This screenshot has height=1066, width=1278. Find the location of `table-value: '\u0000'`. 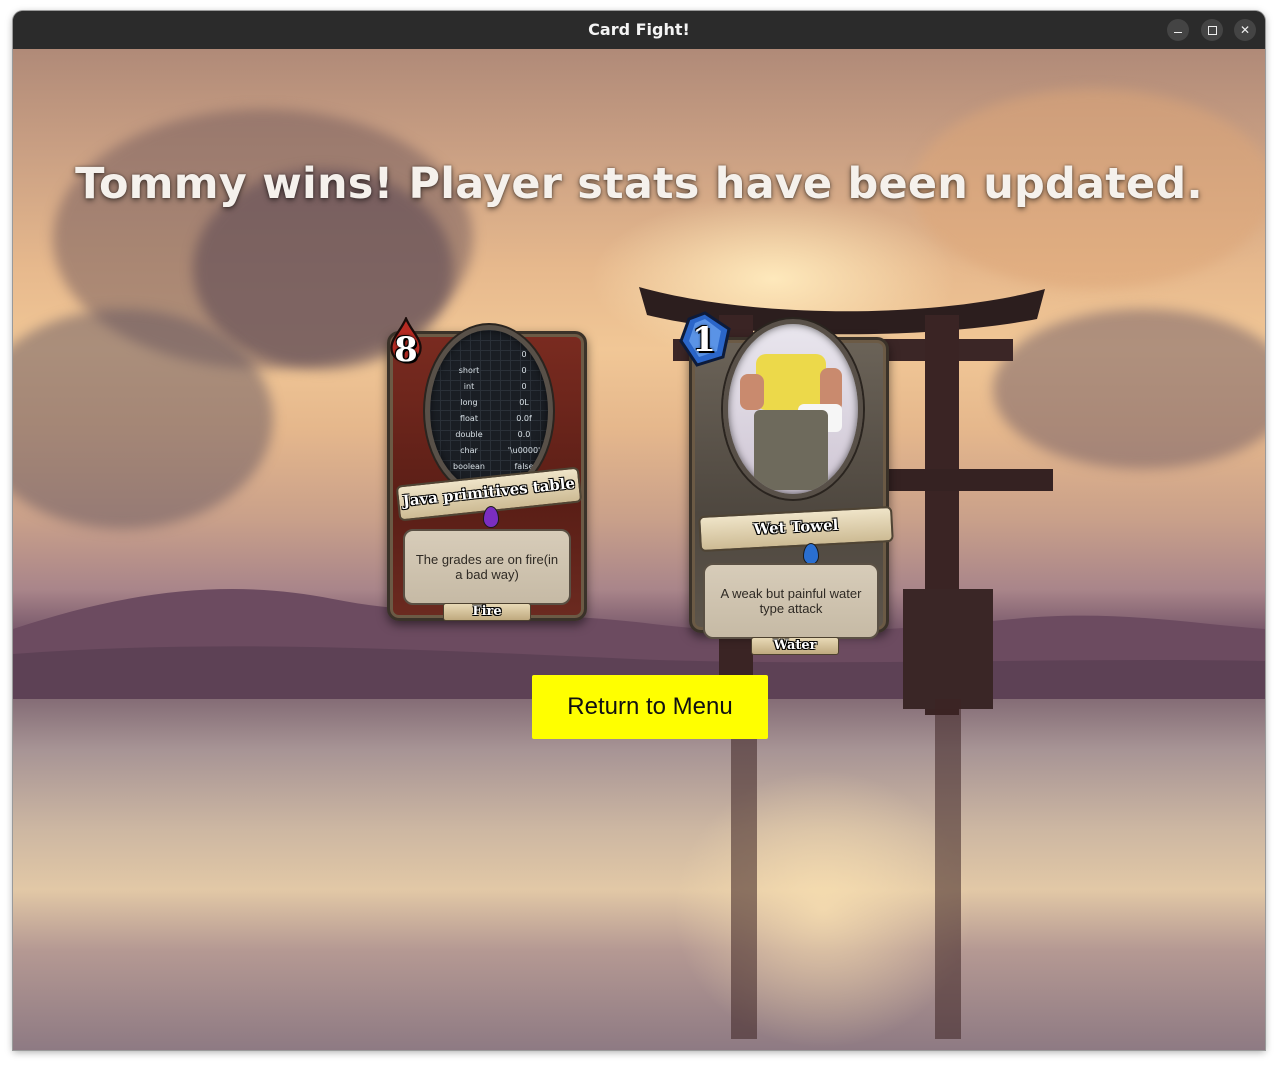

table-value: '\u0000' is located at coordinates (524, 450).